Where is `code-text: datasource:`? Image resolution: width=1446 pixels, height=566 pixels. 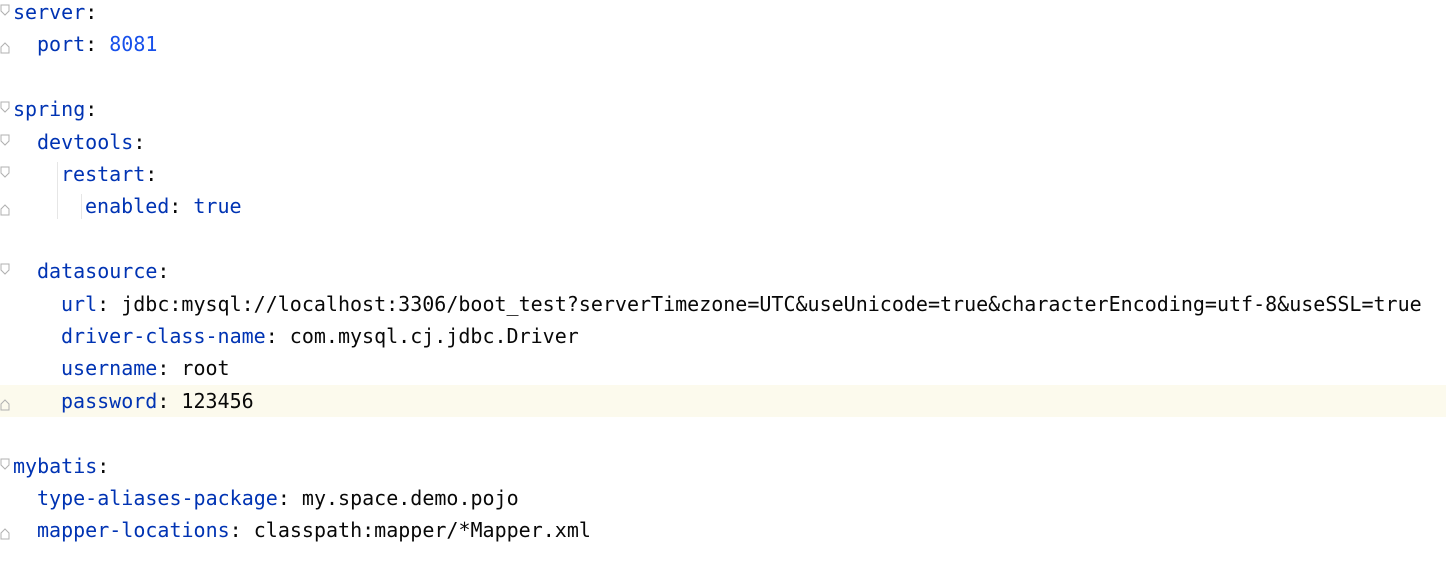 code-text: datasource: is located at coordinates (103, 271).